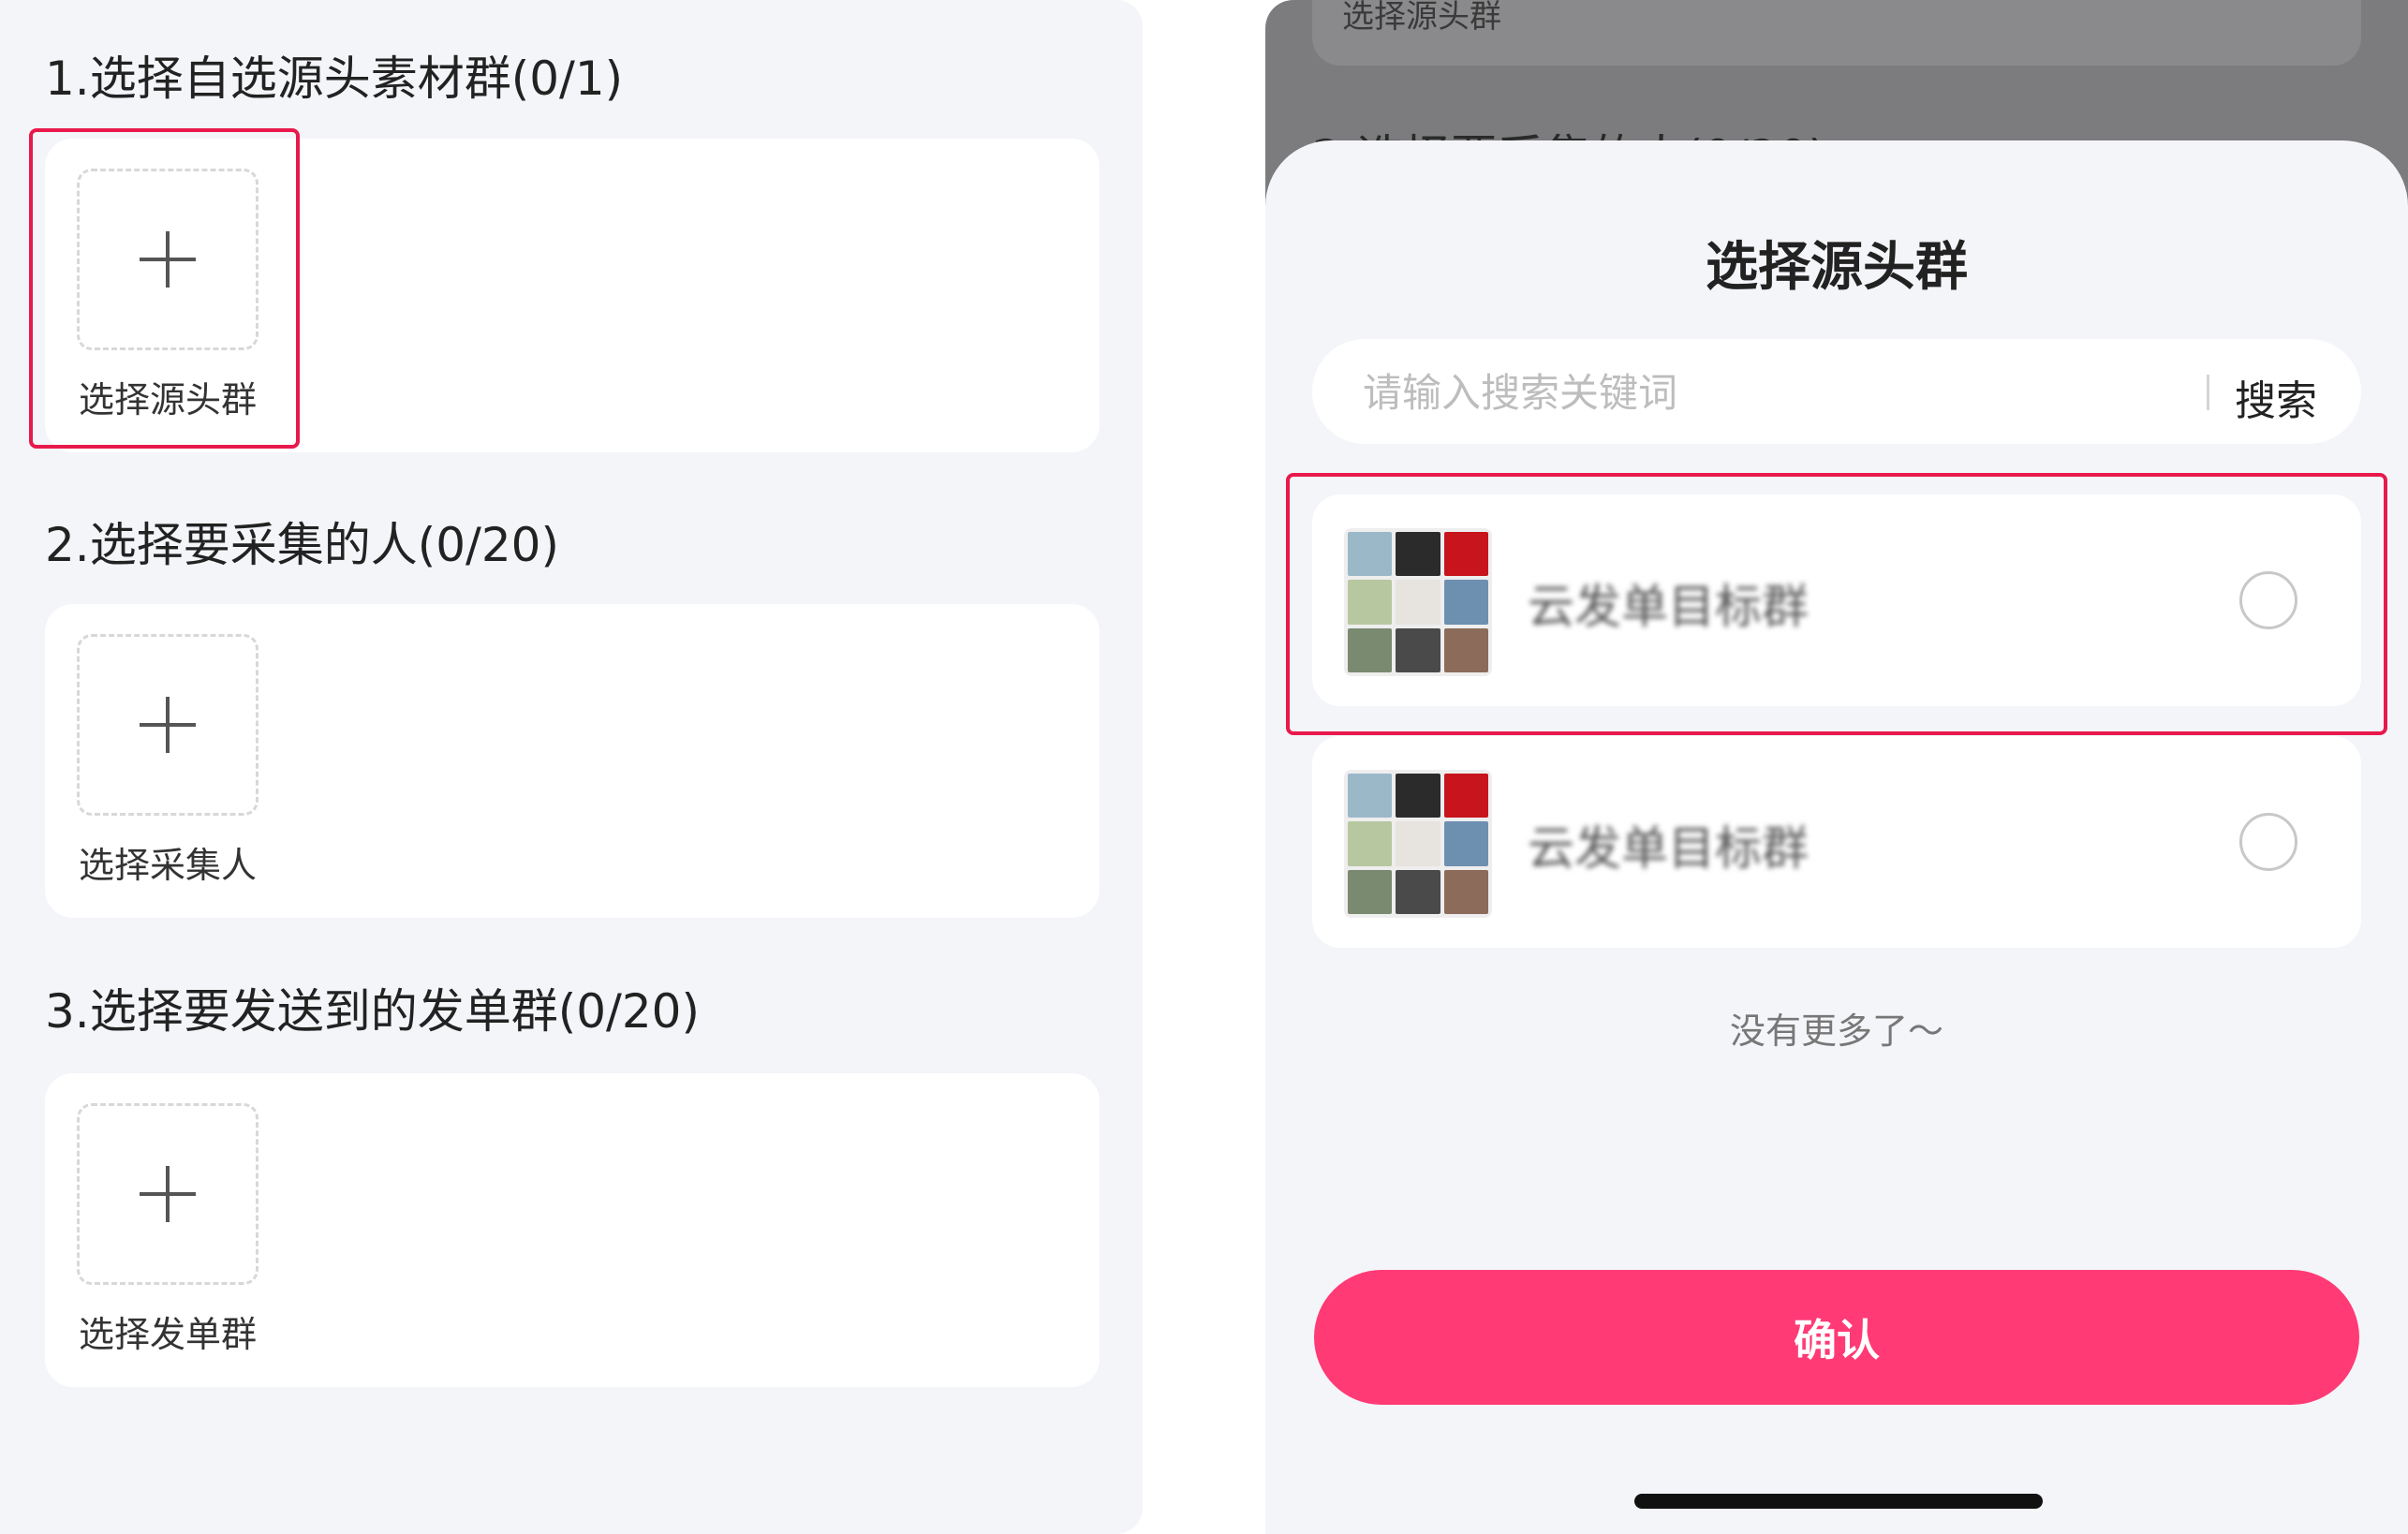 The height and width of the screenshot is (1534, 2408). Describe the element at coordinates (1836, 1031) in the screenshot. I see `list-end-text: 没有更多了～` at that location.